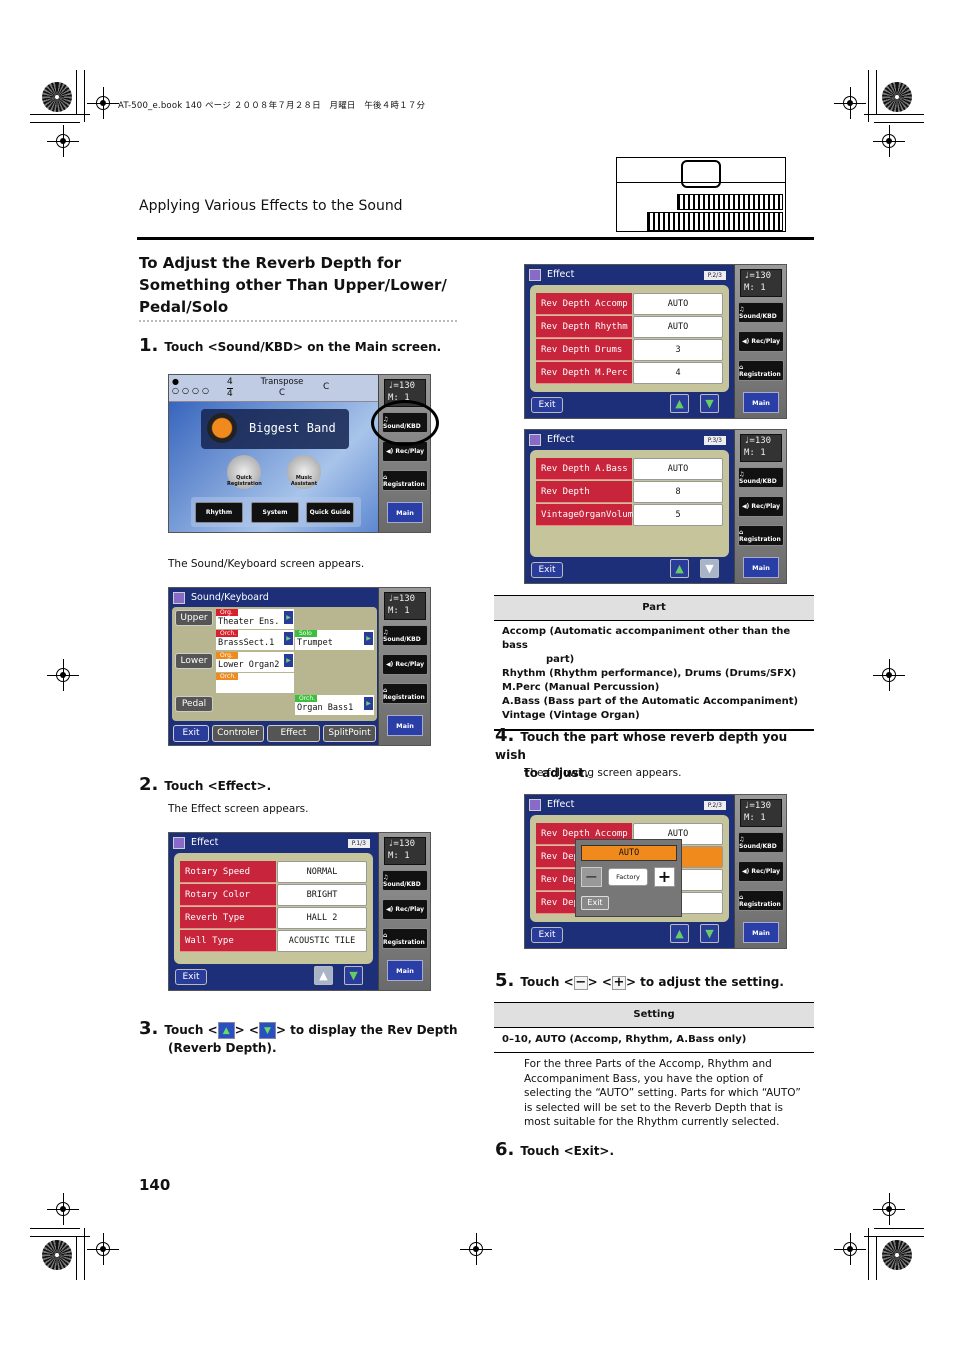 The height and width of the screenshot is (1351, 954). What do you see at coordinates (591, 877) in the screenshot?
I see `decrement-button: −` at bounding box center [591, 877].